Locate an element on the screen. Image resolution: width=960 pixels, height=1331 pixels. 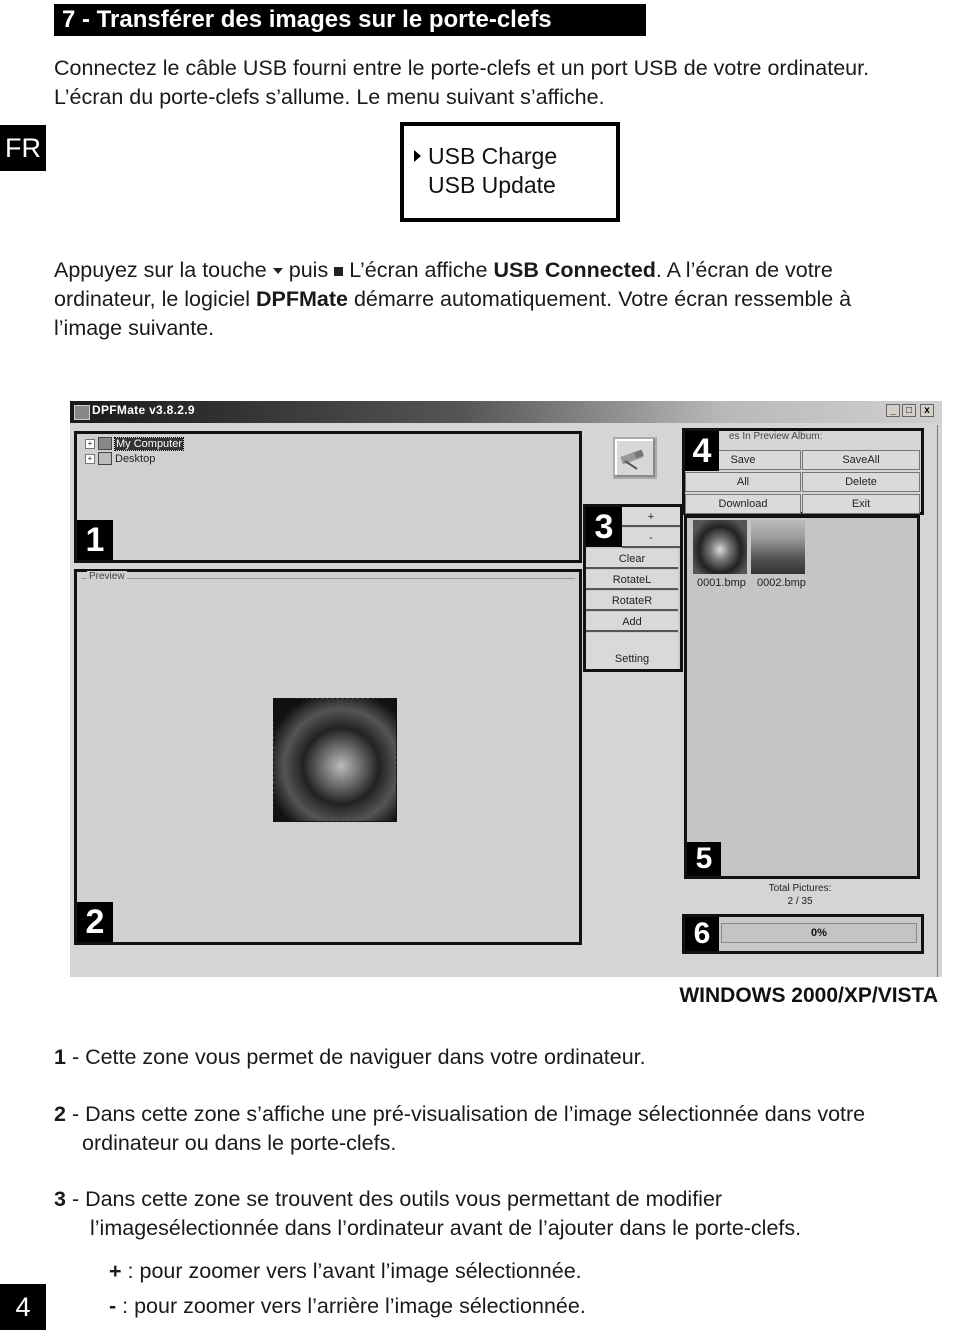
lcd-menu-item: USB Update is located at coordinates (522, 185).